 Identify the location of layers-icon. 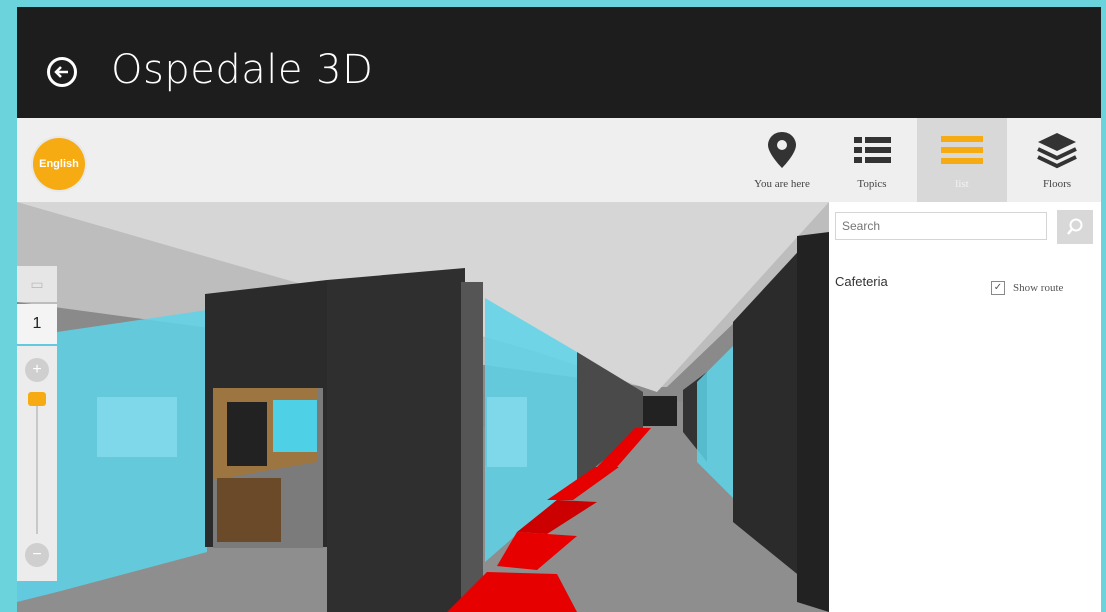
(1057, 151).